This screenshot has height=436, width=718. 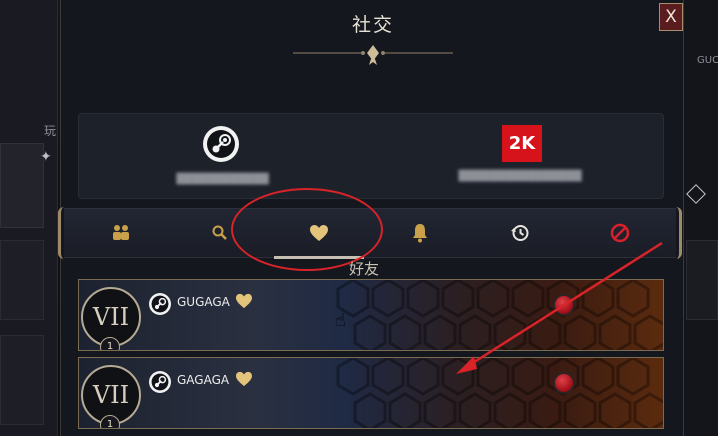 I want to click on ornament-divider, so click(x=373, y=55).